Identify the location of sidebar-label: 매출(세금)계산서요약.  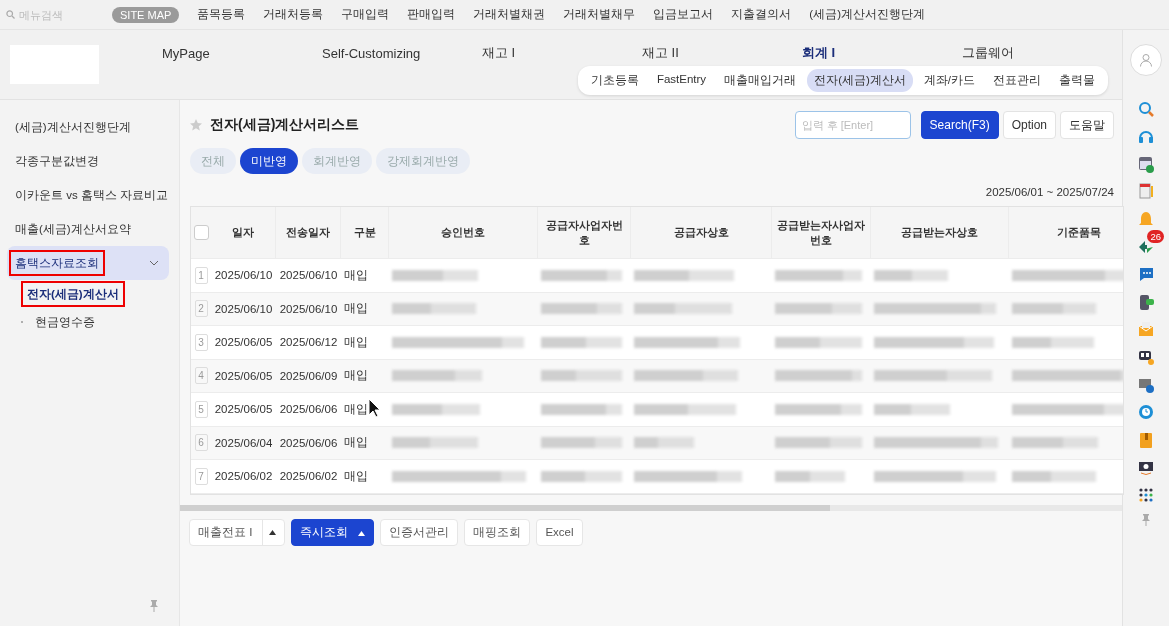
(73, 229).